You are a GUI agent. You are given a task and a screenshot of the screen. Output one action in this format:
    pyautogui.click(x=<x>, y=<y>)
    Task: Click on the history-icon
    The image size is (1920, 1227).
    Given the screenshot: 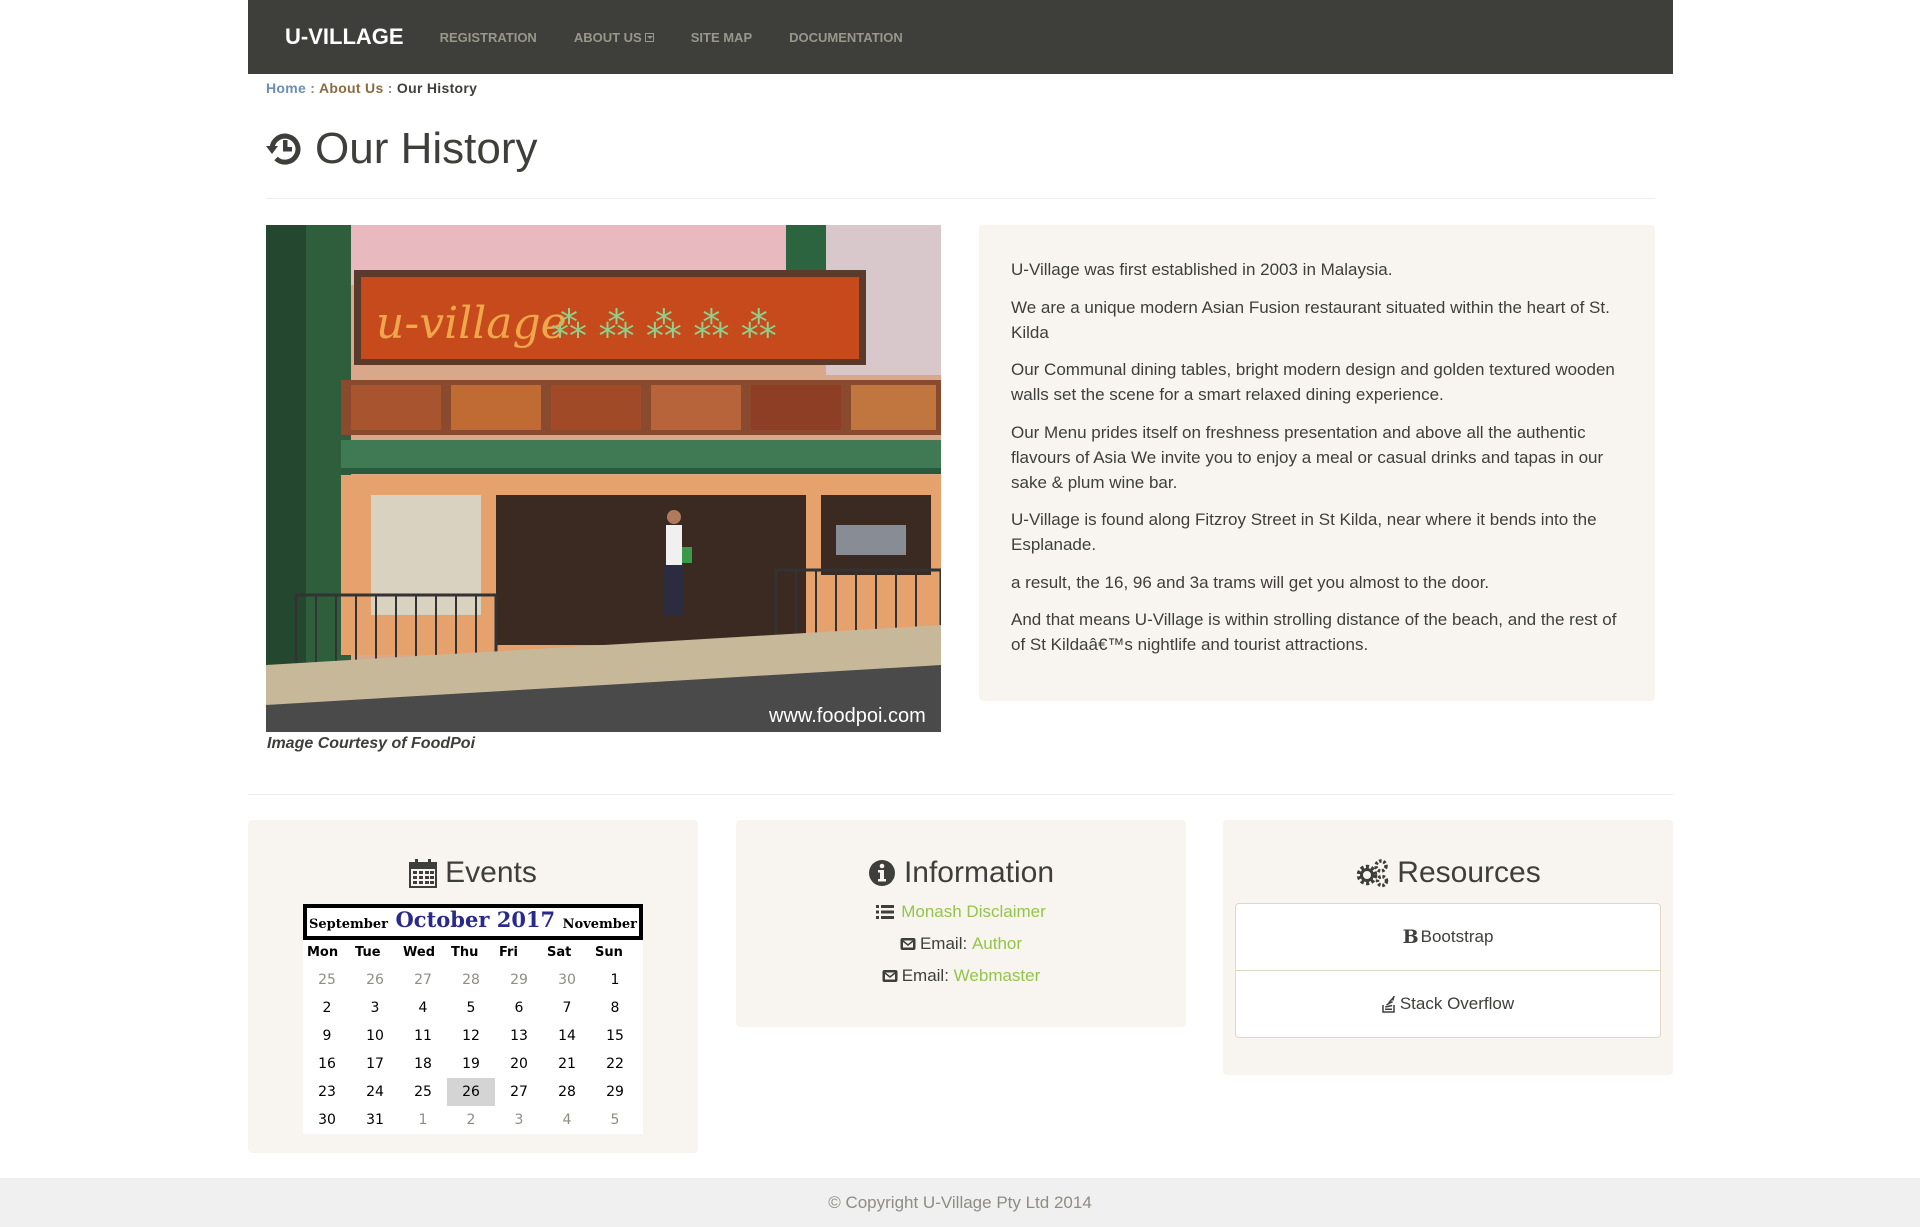 What is the action you would take?
    pyautogui.click(x=283, y=149)
    